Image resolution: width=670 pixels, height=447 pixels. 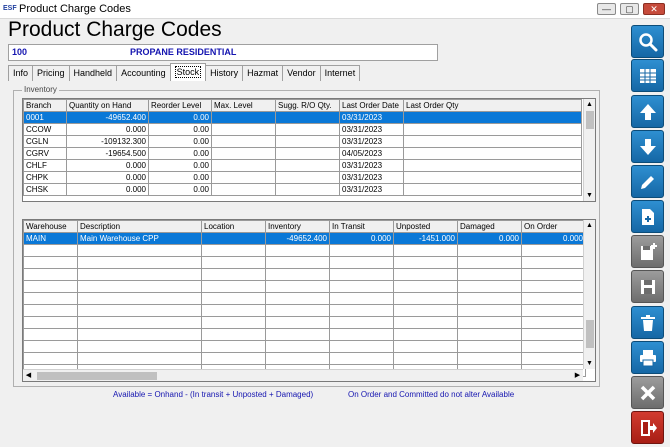 What do you see at coordinates (606, 9) in the screenshot?
I see `minimize-button: —` at bounding box center [606, 9].